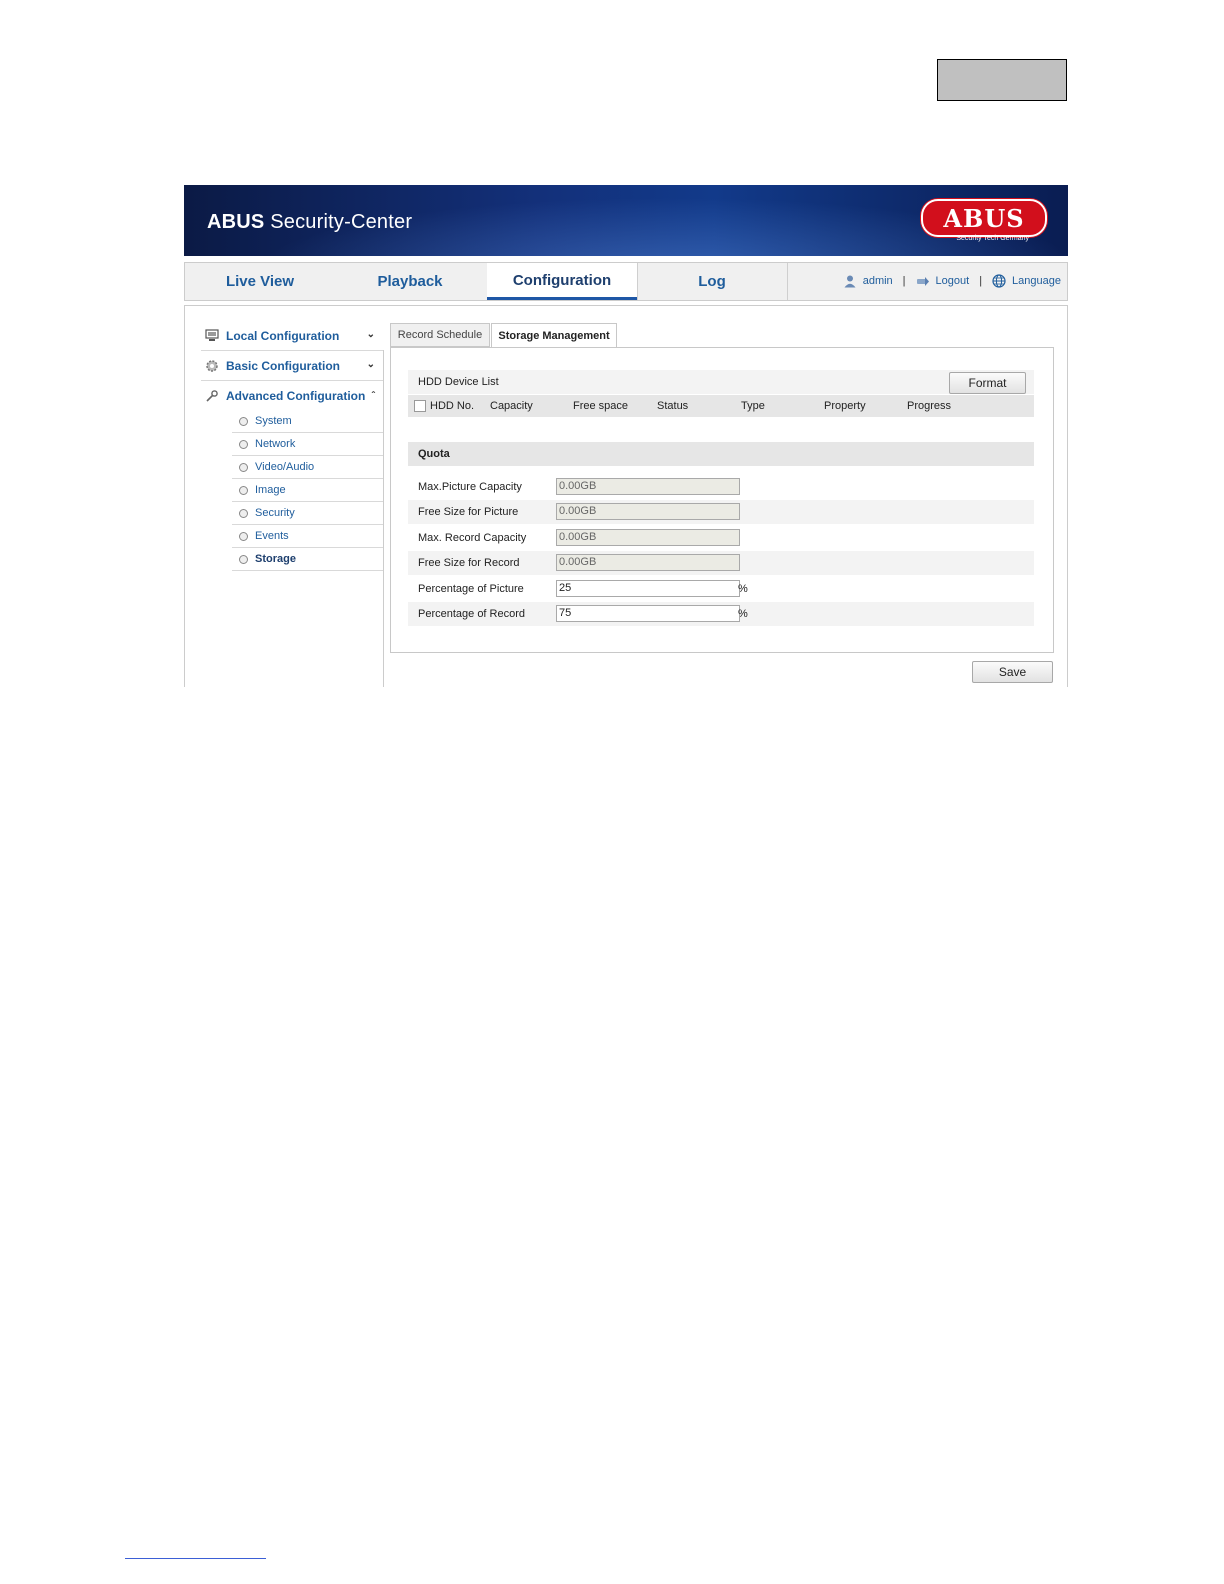  What do you see at coordinates (987, 383) in the screenshot?
I see `format-button: Format` at bounding box center [987, 383].